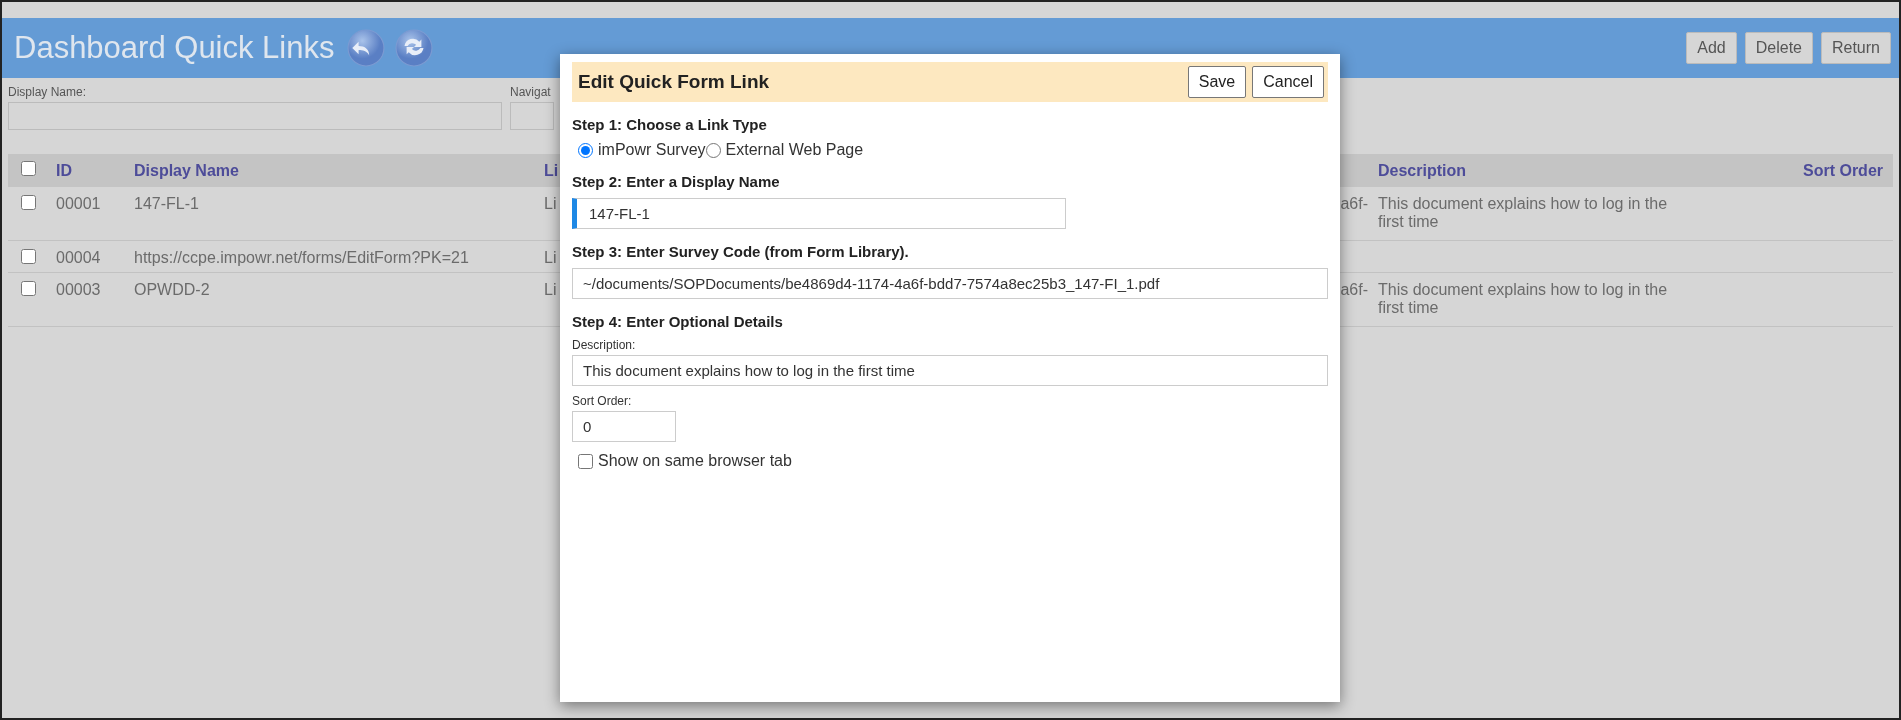  I want to click on column-header: Display Name, so click(186, 170).